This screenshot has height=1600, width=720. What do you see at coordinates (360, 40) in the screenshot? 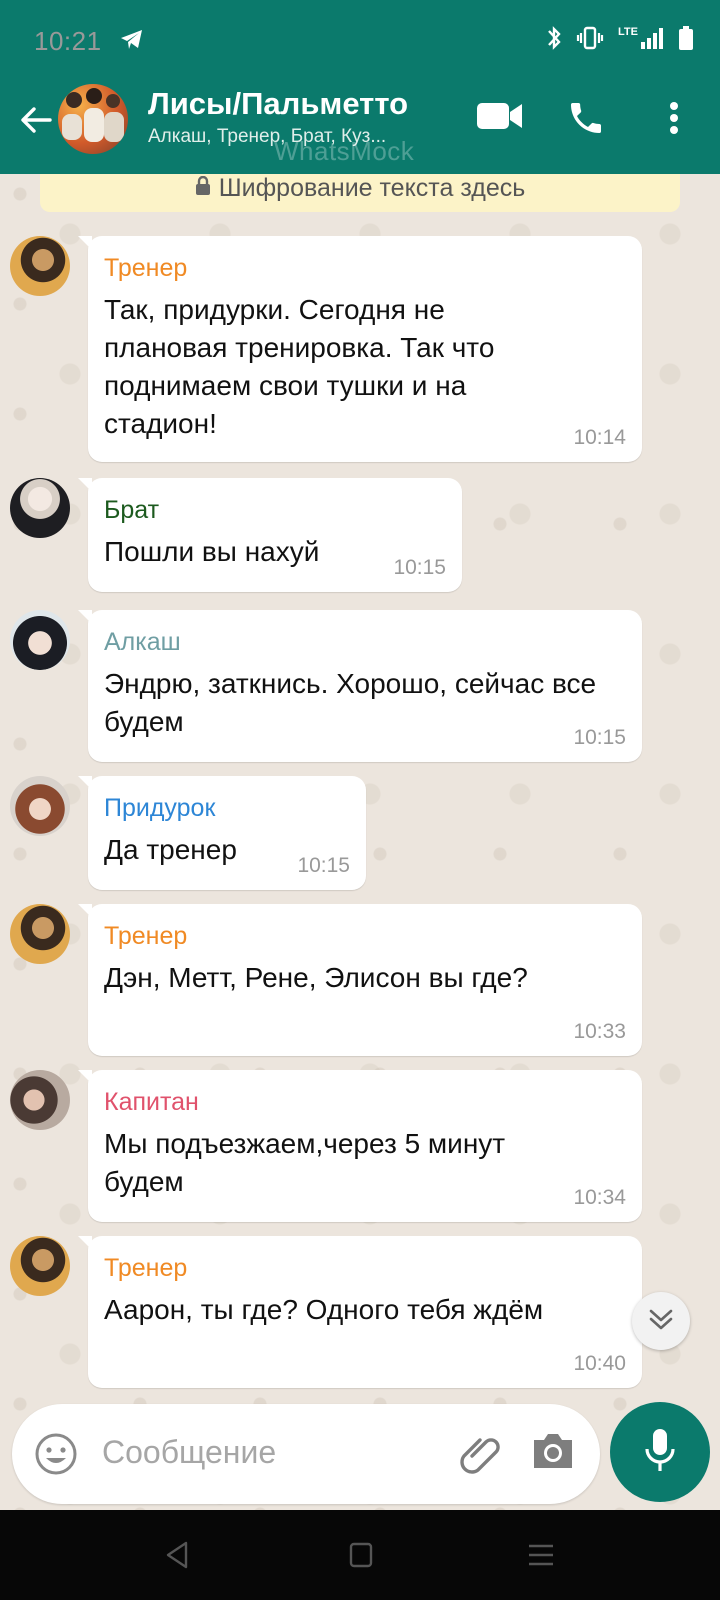
I see `status-bar: 10:21 LTE` at bounding box center [360, 40].